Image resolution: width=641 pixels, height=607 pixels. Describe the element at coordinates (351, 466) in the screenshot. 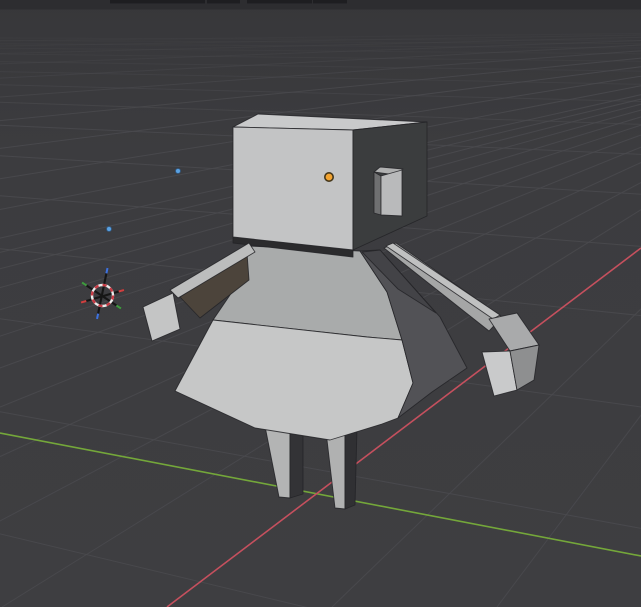

I see `leg-right-face` at that location.